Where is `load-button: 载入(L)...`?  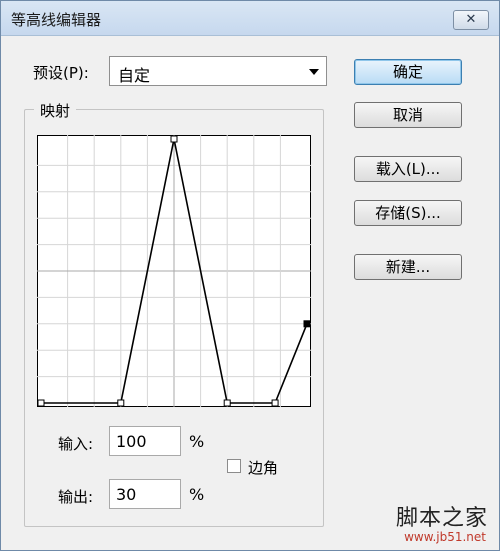 load-button: 载入(L)... is located at coordinates (408, 169).